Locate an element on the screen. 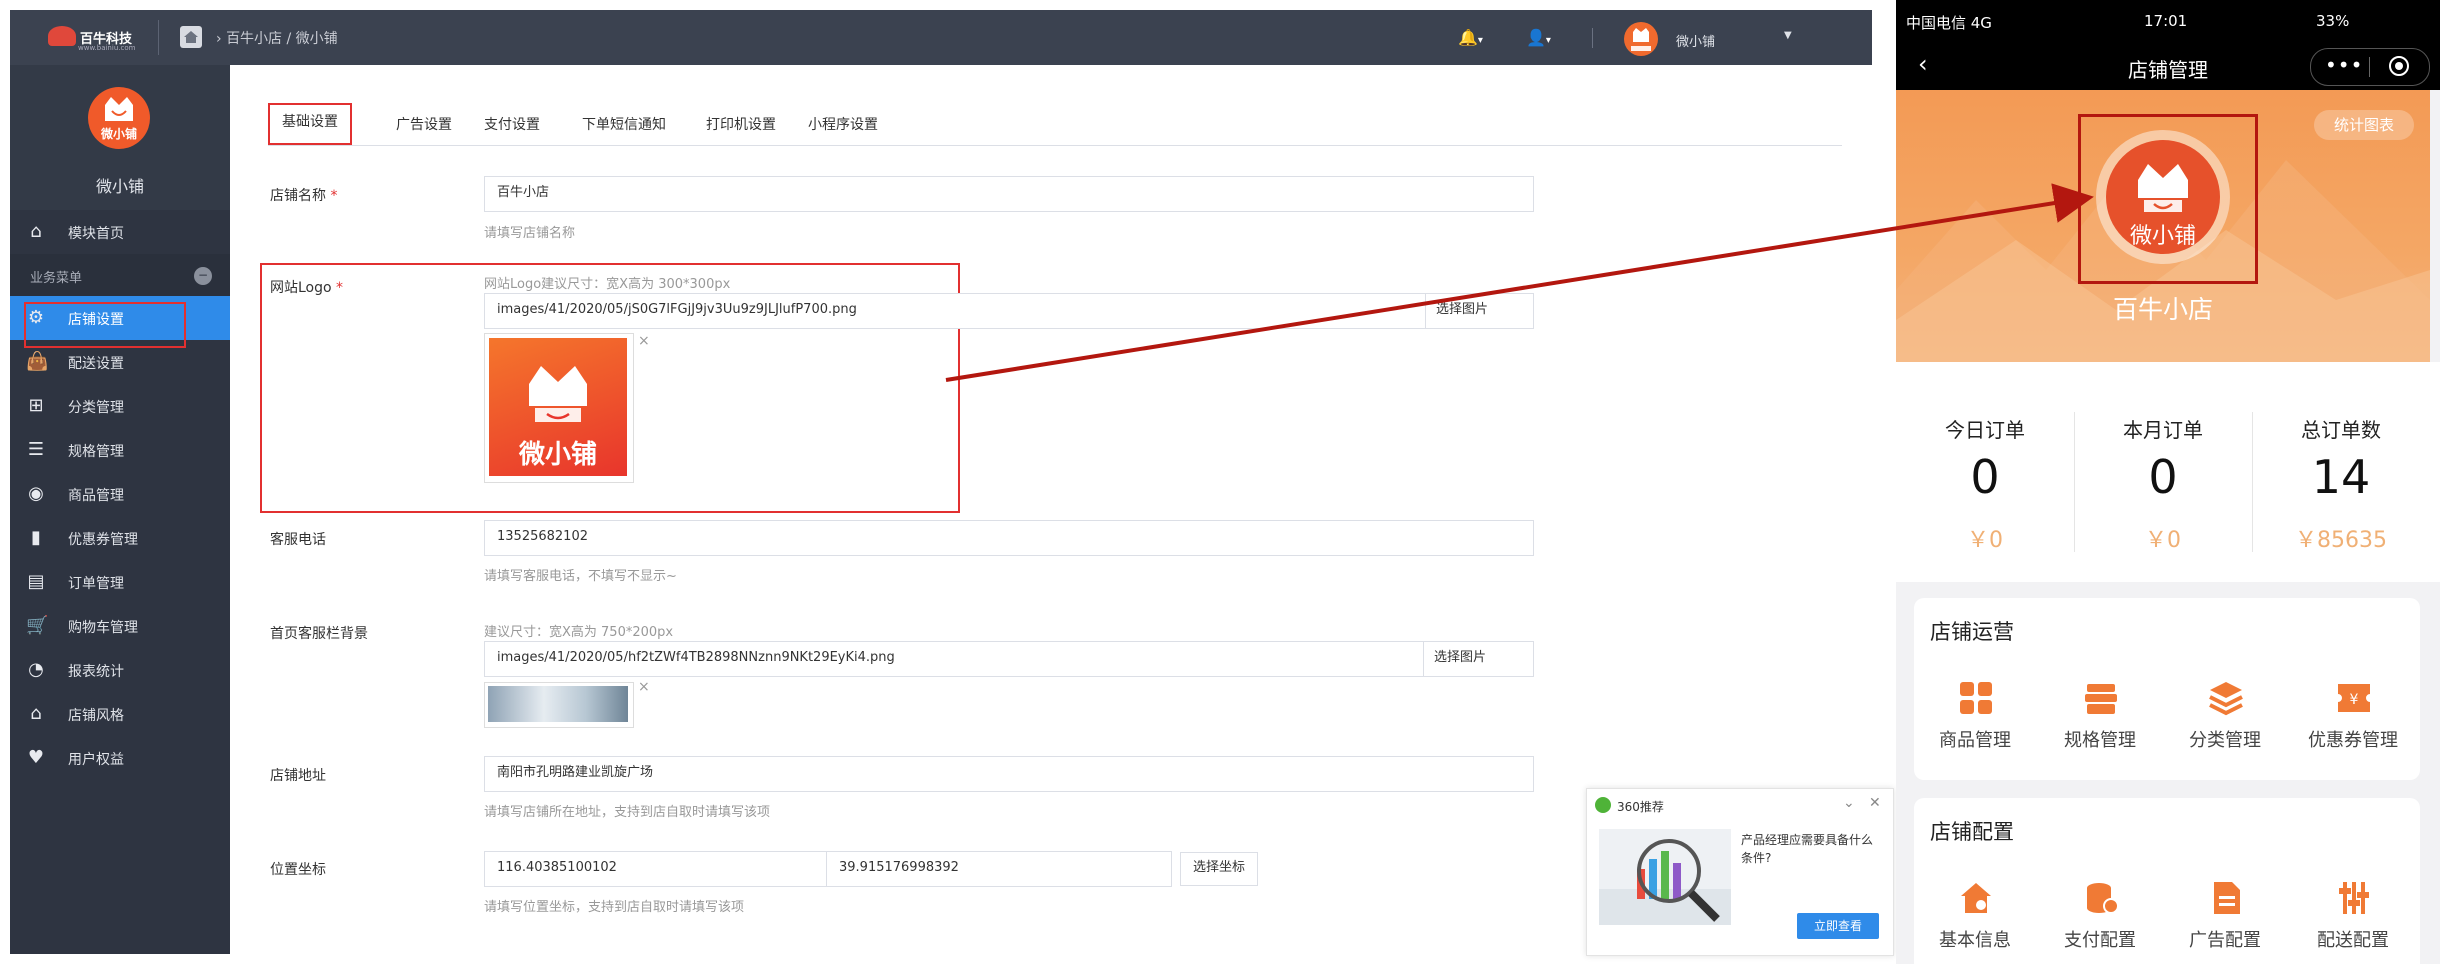  battery-level: 33% is located at coordinates (2333, 21).